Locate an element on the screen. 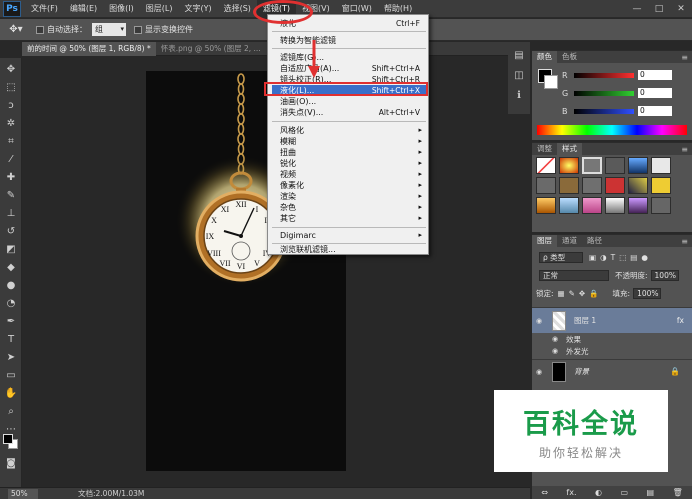  fx-badge-icon: fx is located at coordinates (680, 320).